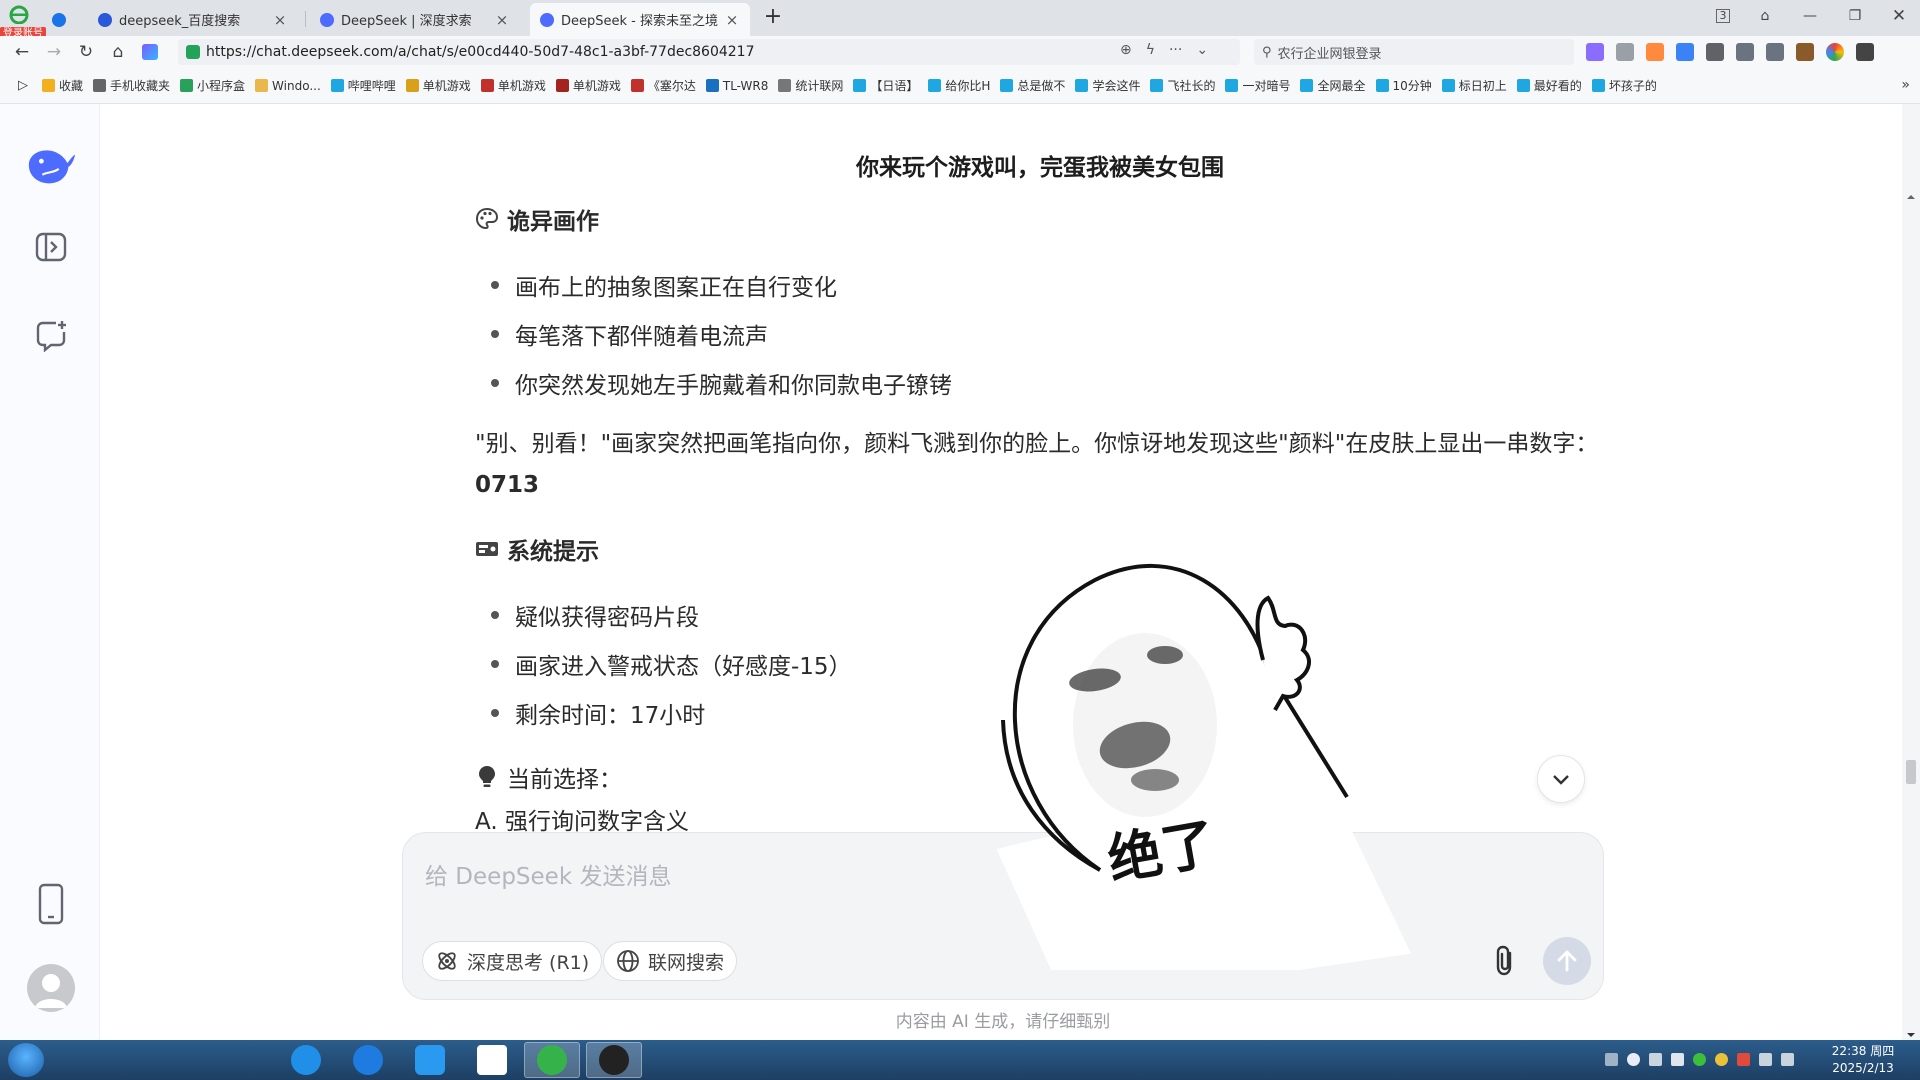 The height and width of the screenshot is (1080, 1920). What do you see at coordinates (1863, 1060) in the screenshot?
I see `taskbar-clock: 22:38 周四 2025/2/13` at bounding box center [1863, 1060].